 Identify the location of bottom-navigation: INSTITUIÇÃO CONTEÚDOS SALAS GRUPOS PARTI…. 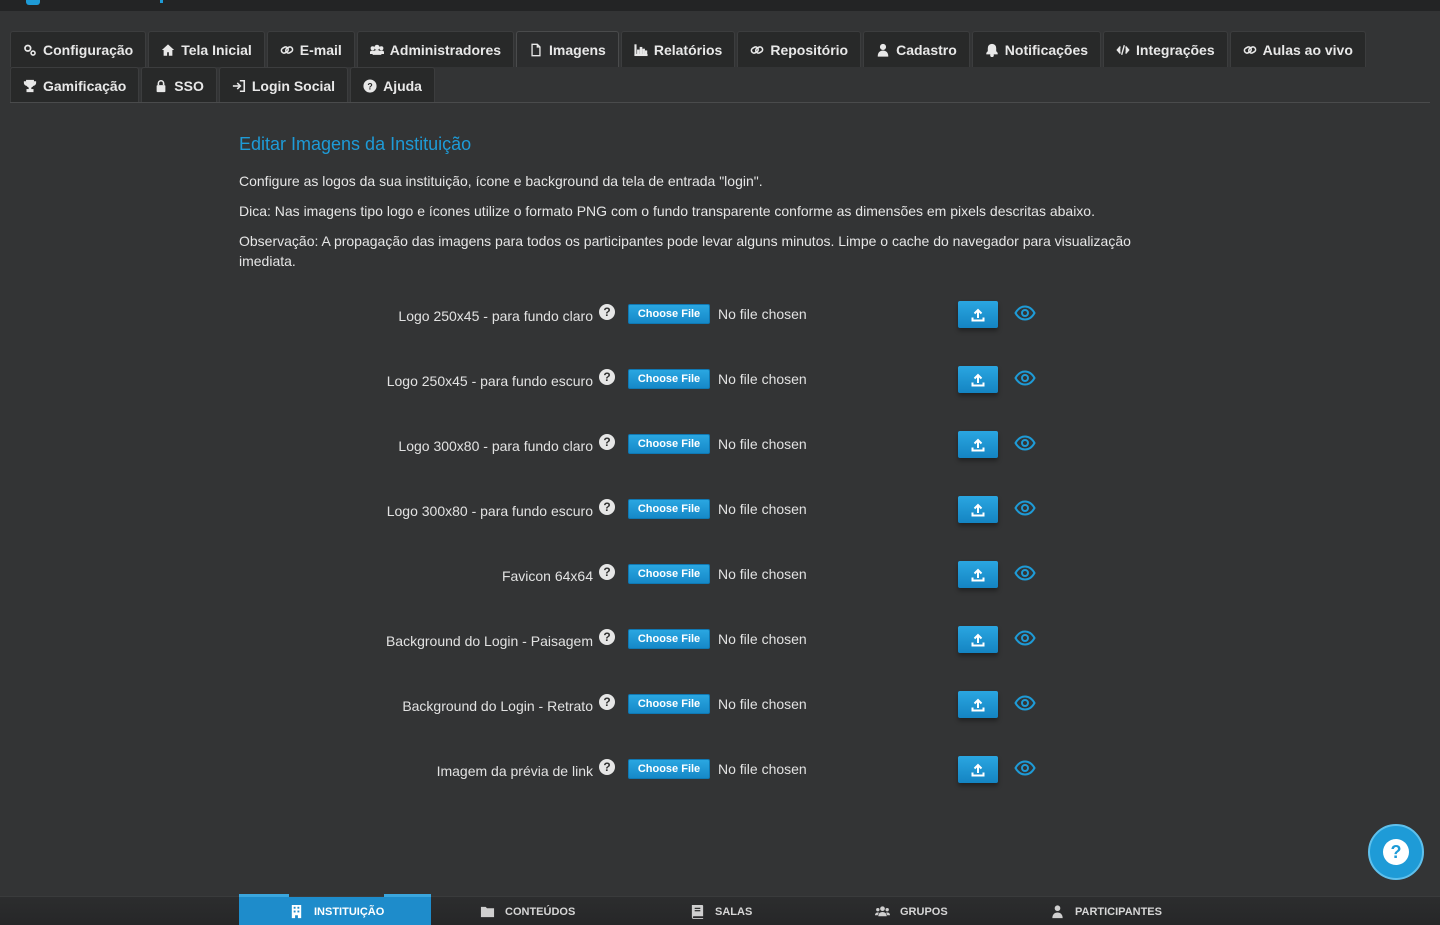
(720, 909).